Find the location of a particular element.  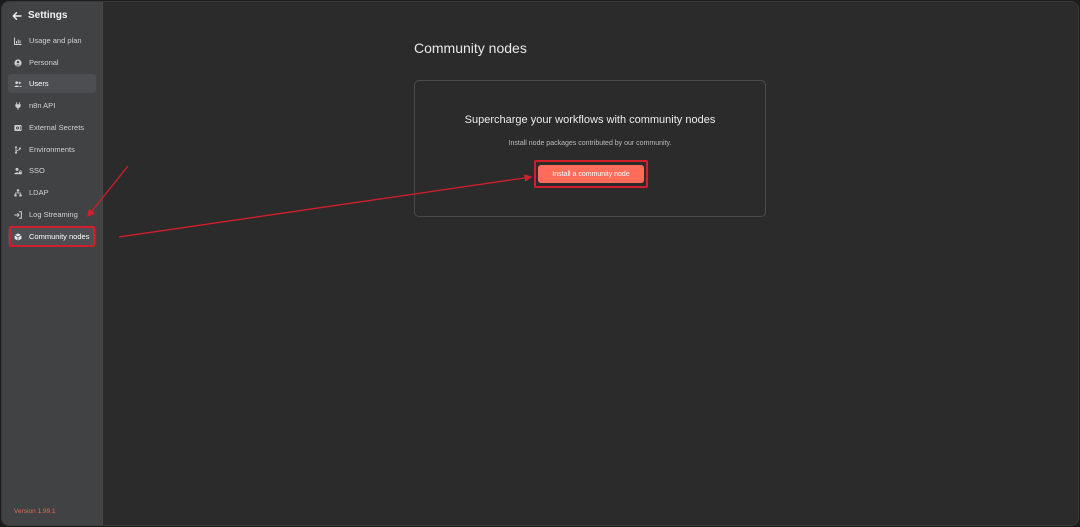

sidebar-item-external-secrets: External Secrets is located at coordinates (52, 127).